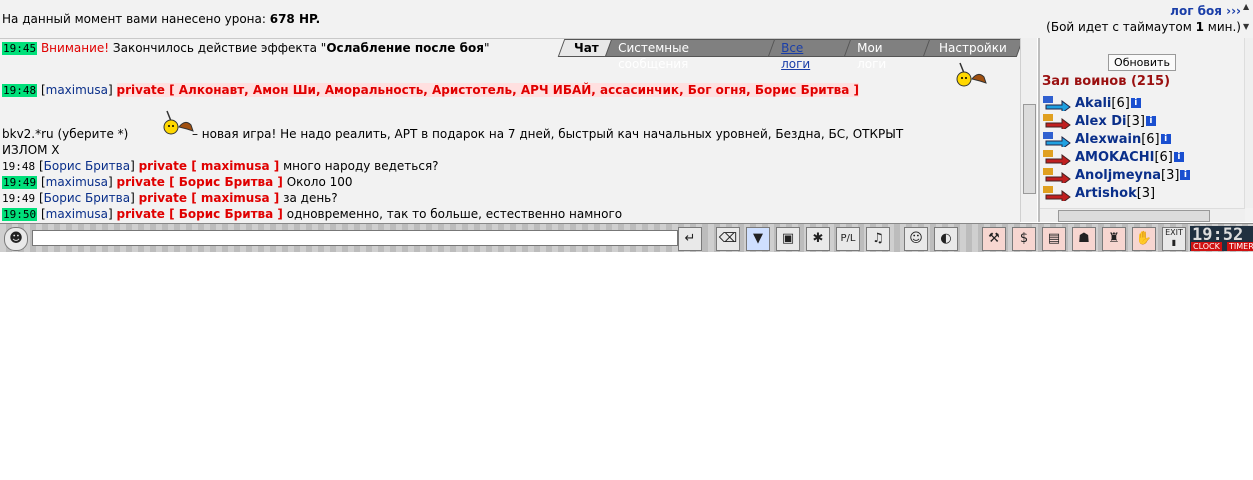 This screenshot has width=1253, height=480. Describe the element at coordinates (848, 239) in the screenshot. I see `pl-translit-icon: P/L` at that location.